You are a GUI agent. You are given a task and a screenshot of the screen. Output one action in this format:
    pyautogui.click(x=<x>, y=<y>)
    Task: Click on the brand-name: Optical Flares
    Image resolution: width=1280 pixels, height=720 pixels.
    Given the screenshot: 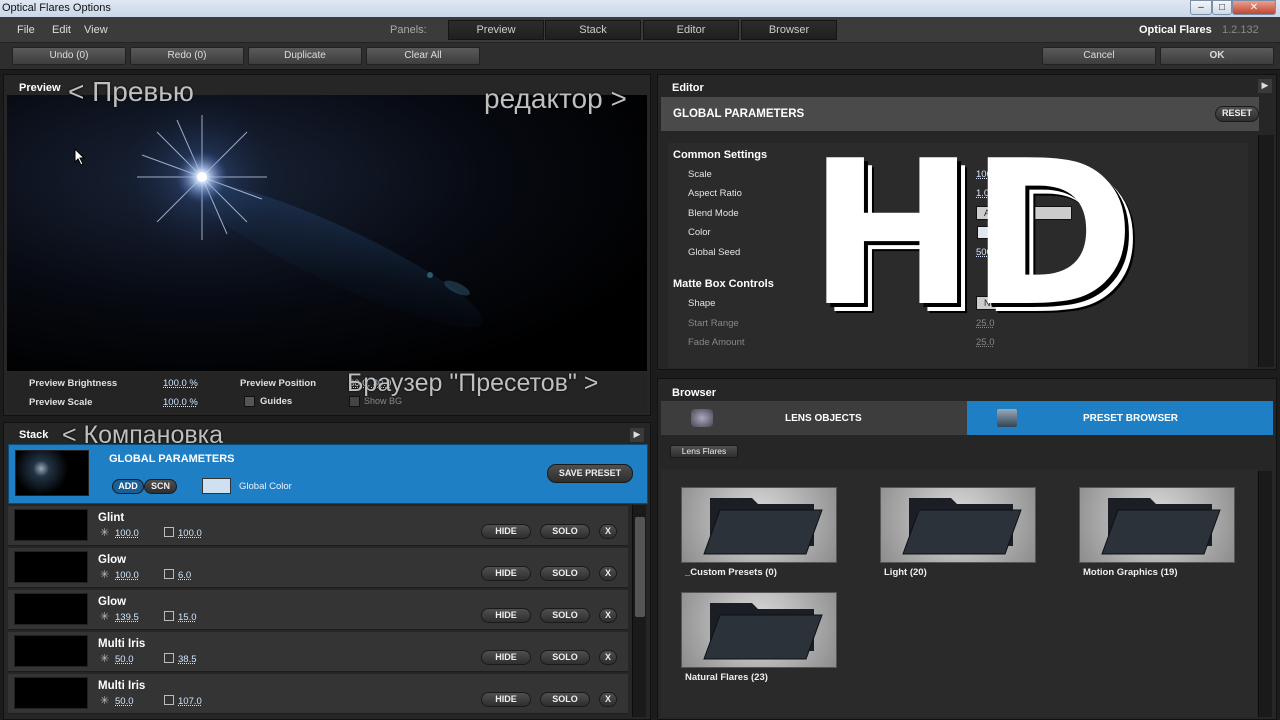 What is the action you would take?
    pyautogui.click(x=1175, y=30)
    